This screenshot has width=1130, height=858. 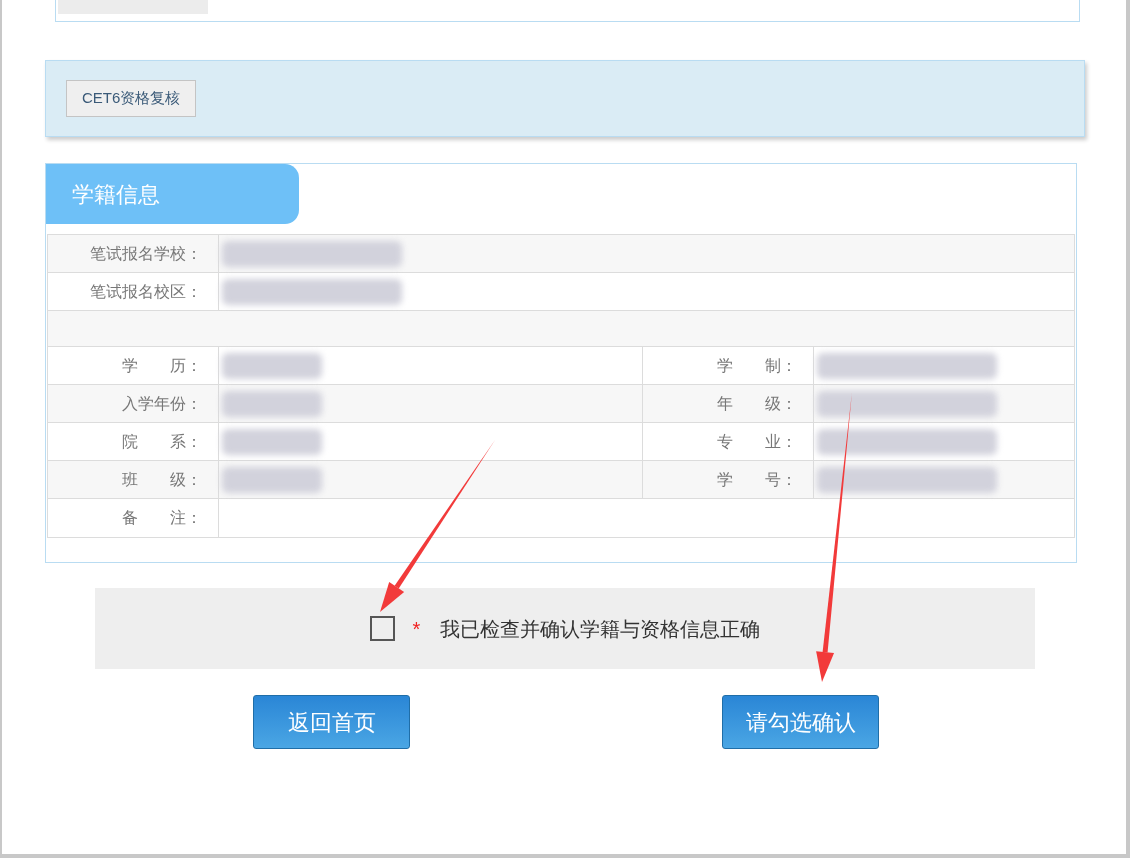 I want to click on field-label: 专 业：, so click(x=728, y=441).